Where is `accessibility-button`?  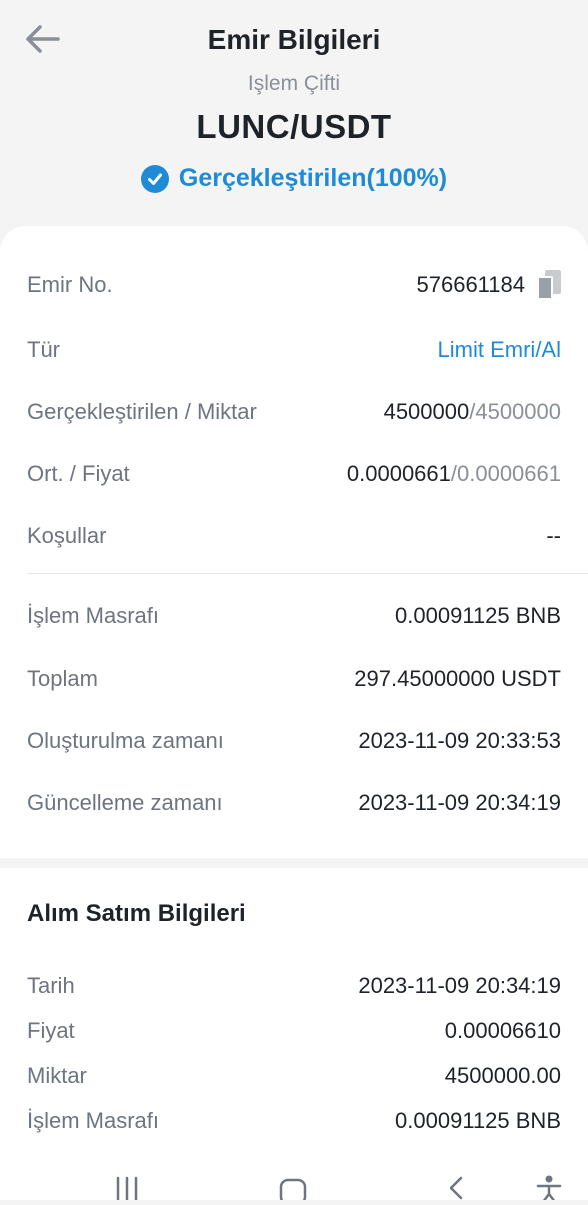 accessibility-button is located at coordinates (549, 1189).